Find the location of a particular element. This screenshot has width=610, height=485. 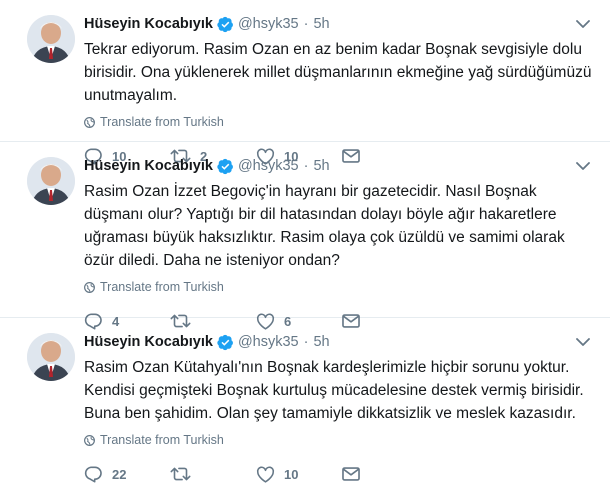

retweet-icon is located at coordinates (180, 474).